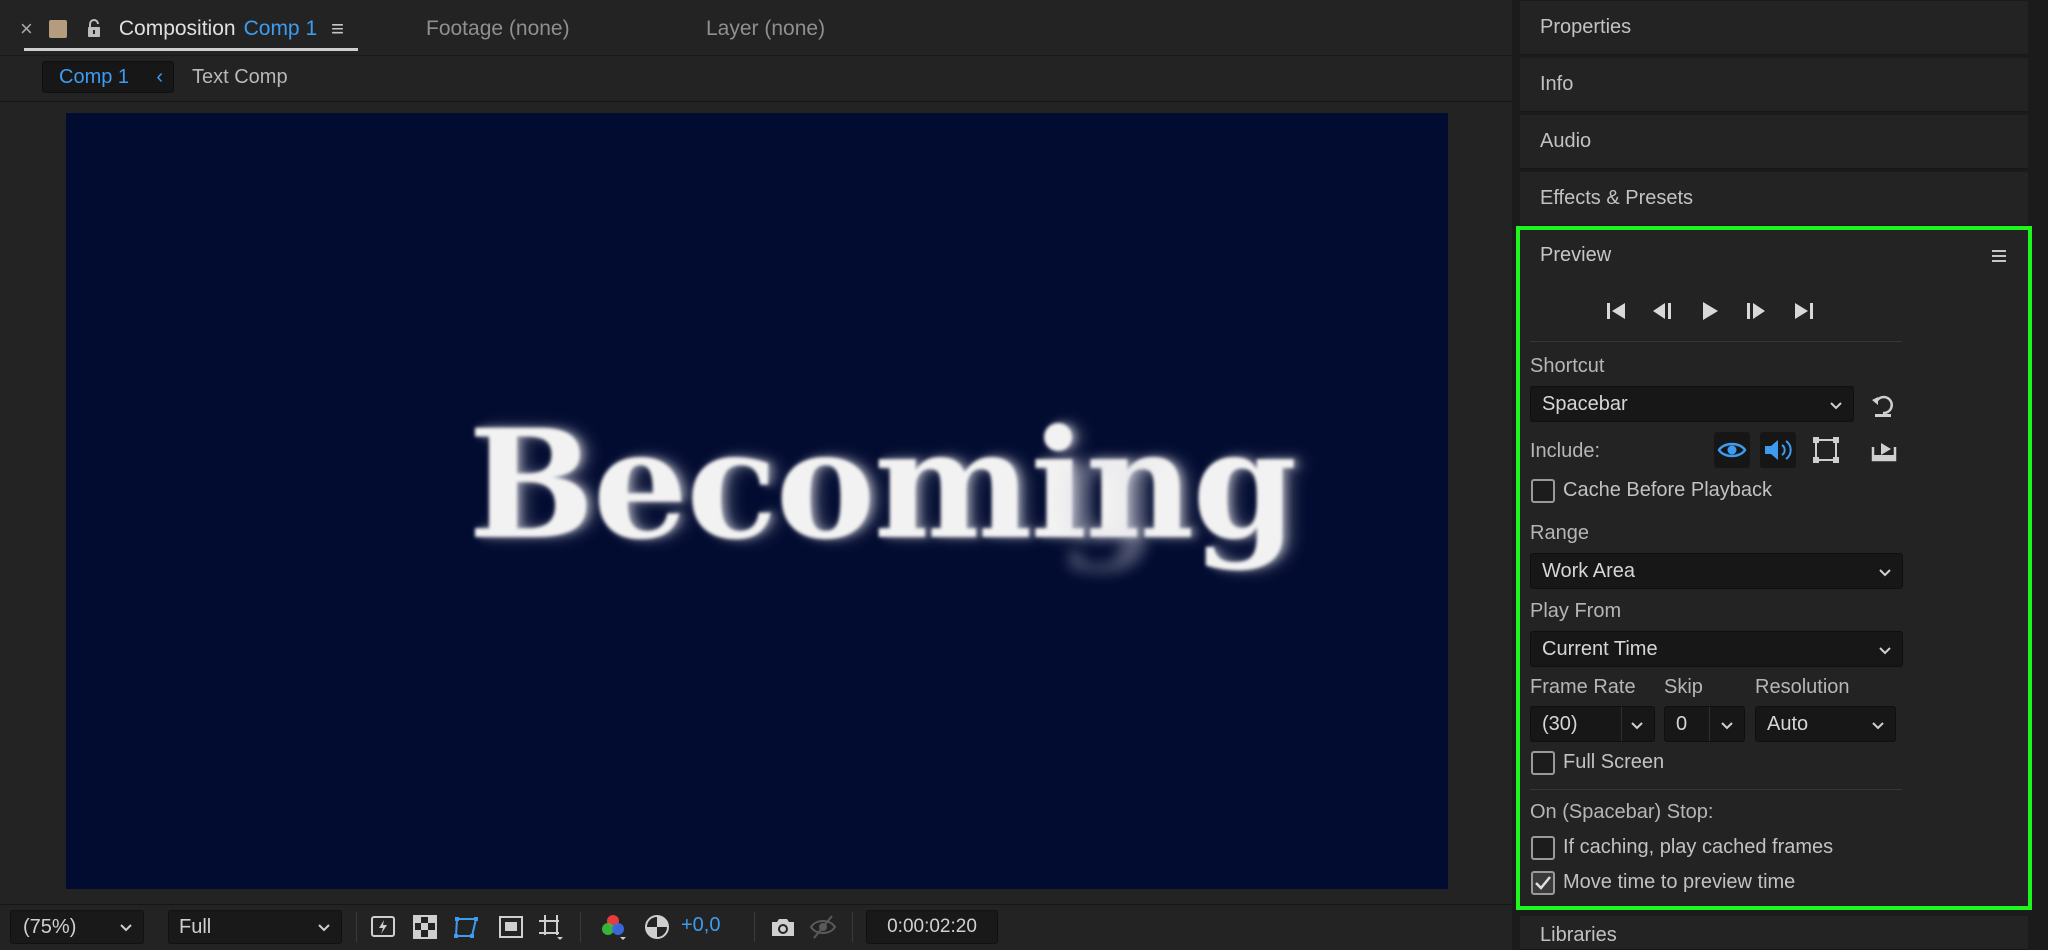  I want to click on panel-audio: Audio, so click(1774, 142).